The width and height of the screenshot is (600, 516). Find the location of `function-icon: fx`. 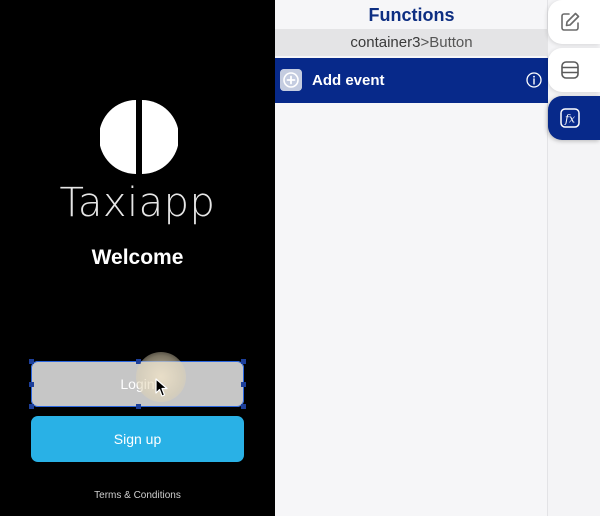

function-icon: fx is located at coordinates (570, 118).